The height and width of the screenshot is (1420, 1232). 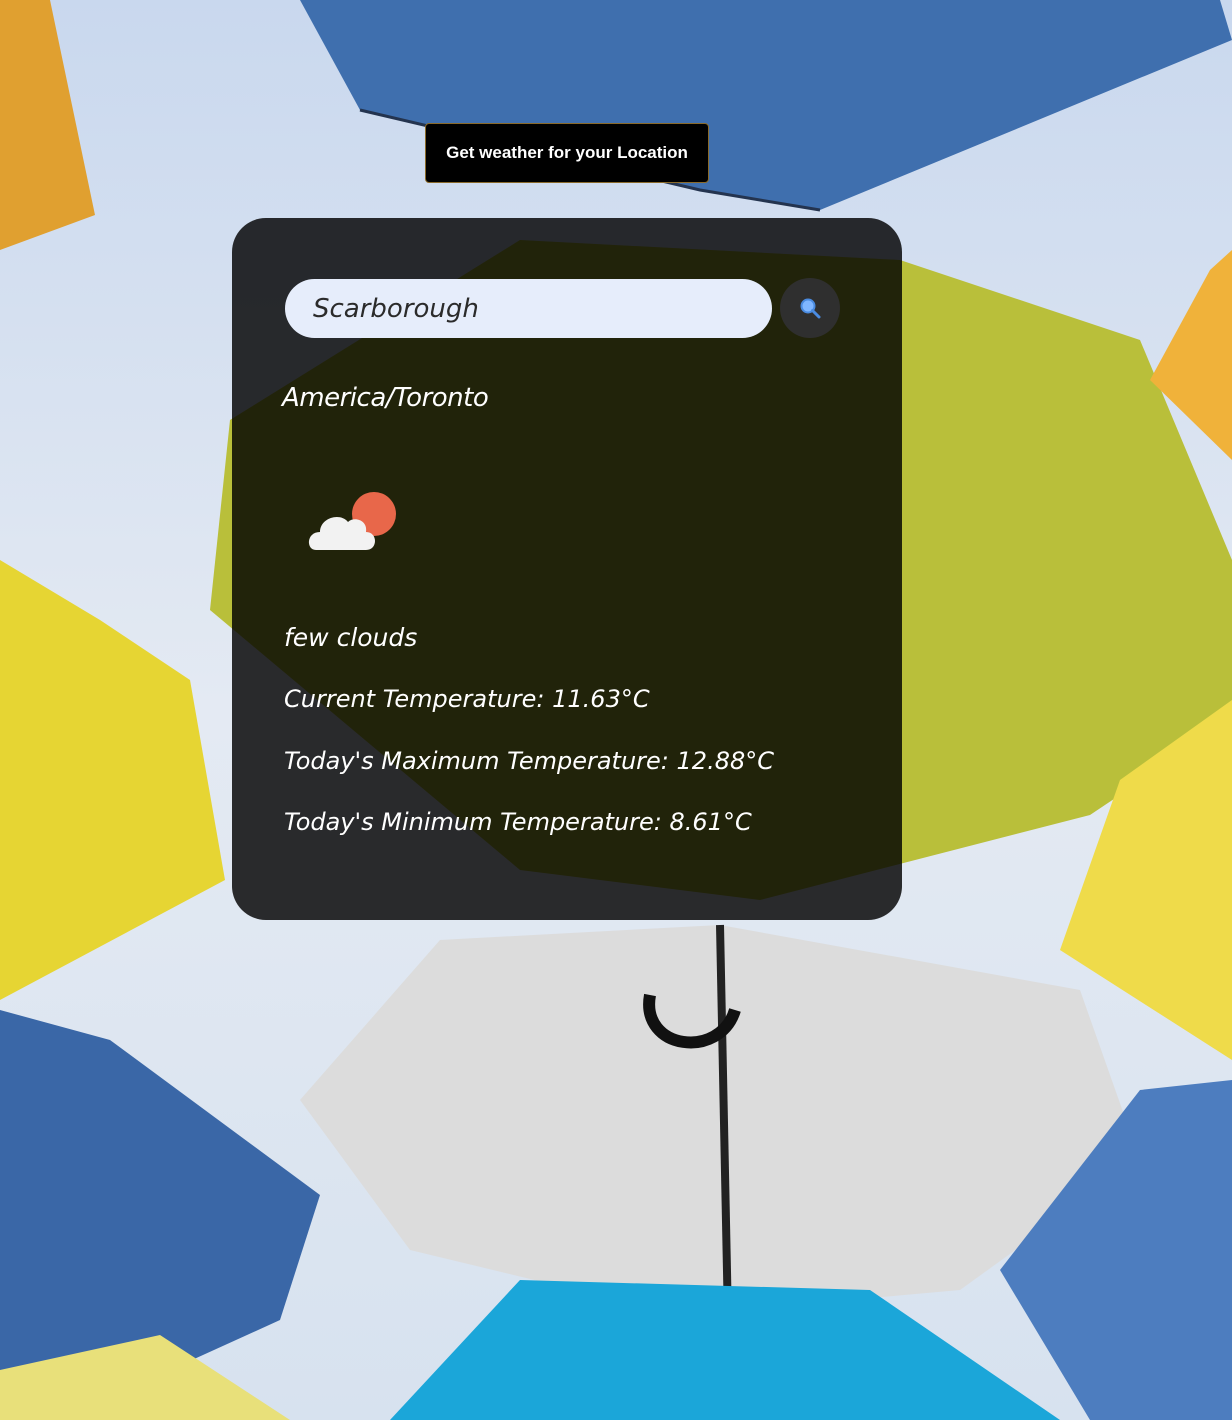 What do you see at coordinates (476, 761) in the screenshot?
I see `max-temperature-label: Today's Maximum Temperature:` at bounding box center [476, 761].